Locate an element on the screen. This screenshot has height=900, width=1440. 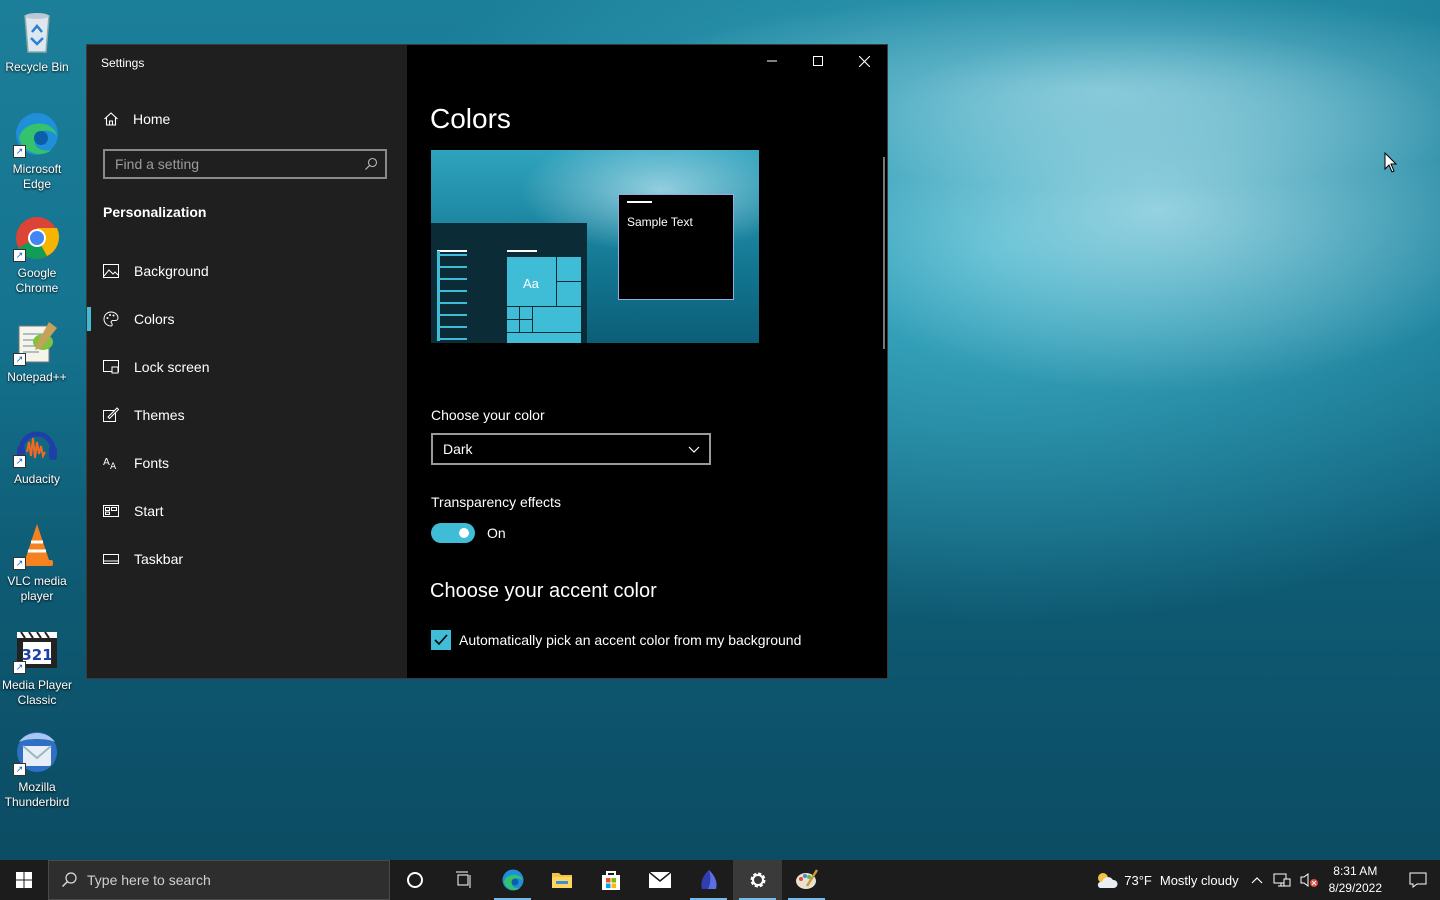
close-icon is located at coordinates (864, 61).